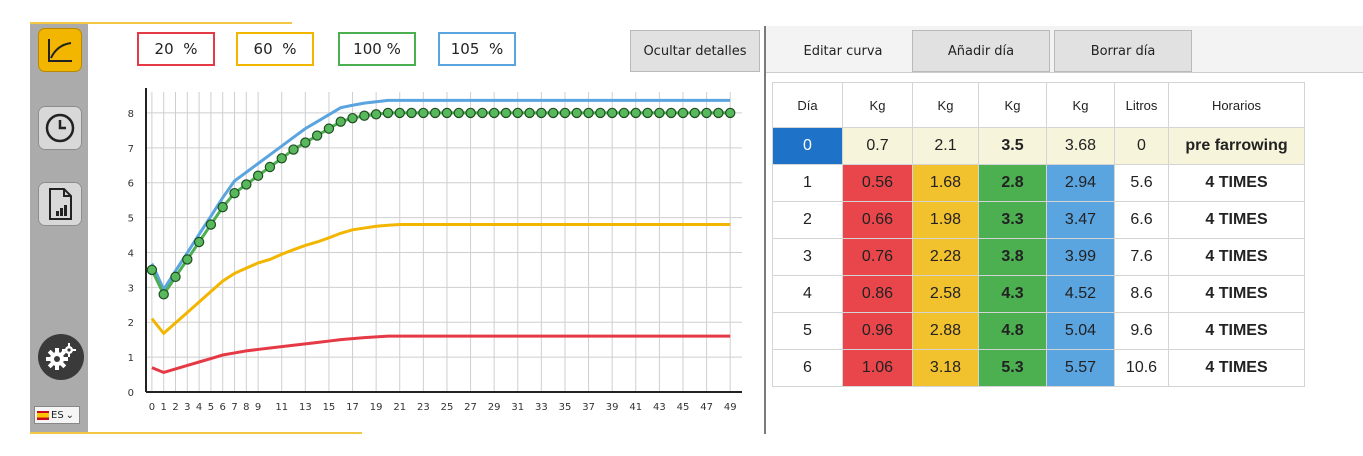  Describe the element at coordinates (1080, 105) in the screenshot. I see `column-header-kg-105: Kg` at that location.